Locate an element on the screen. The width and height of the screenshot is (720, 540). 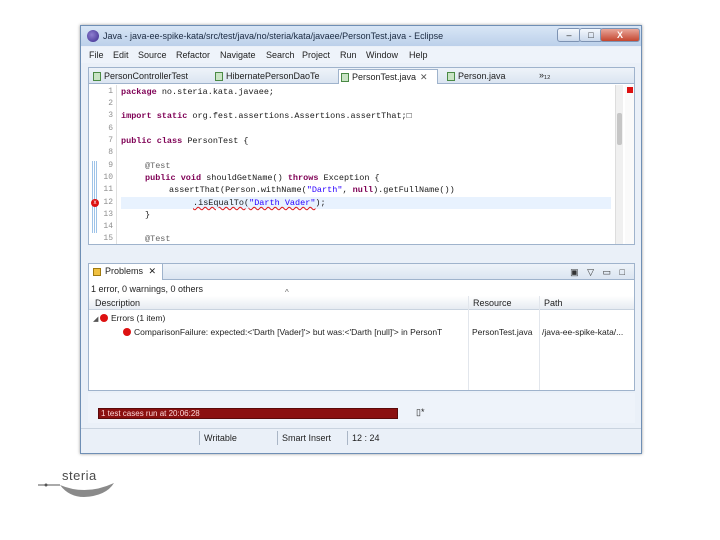
collapse-icon: ◢ is located at coordinates (96, 319).